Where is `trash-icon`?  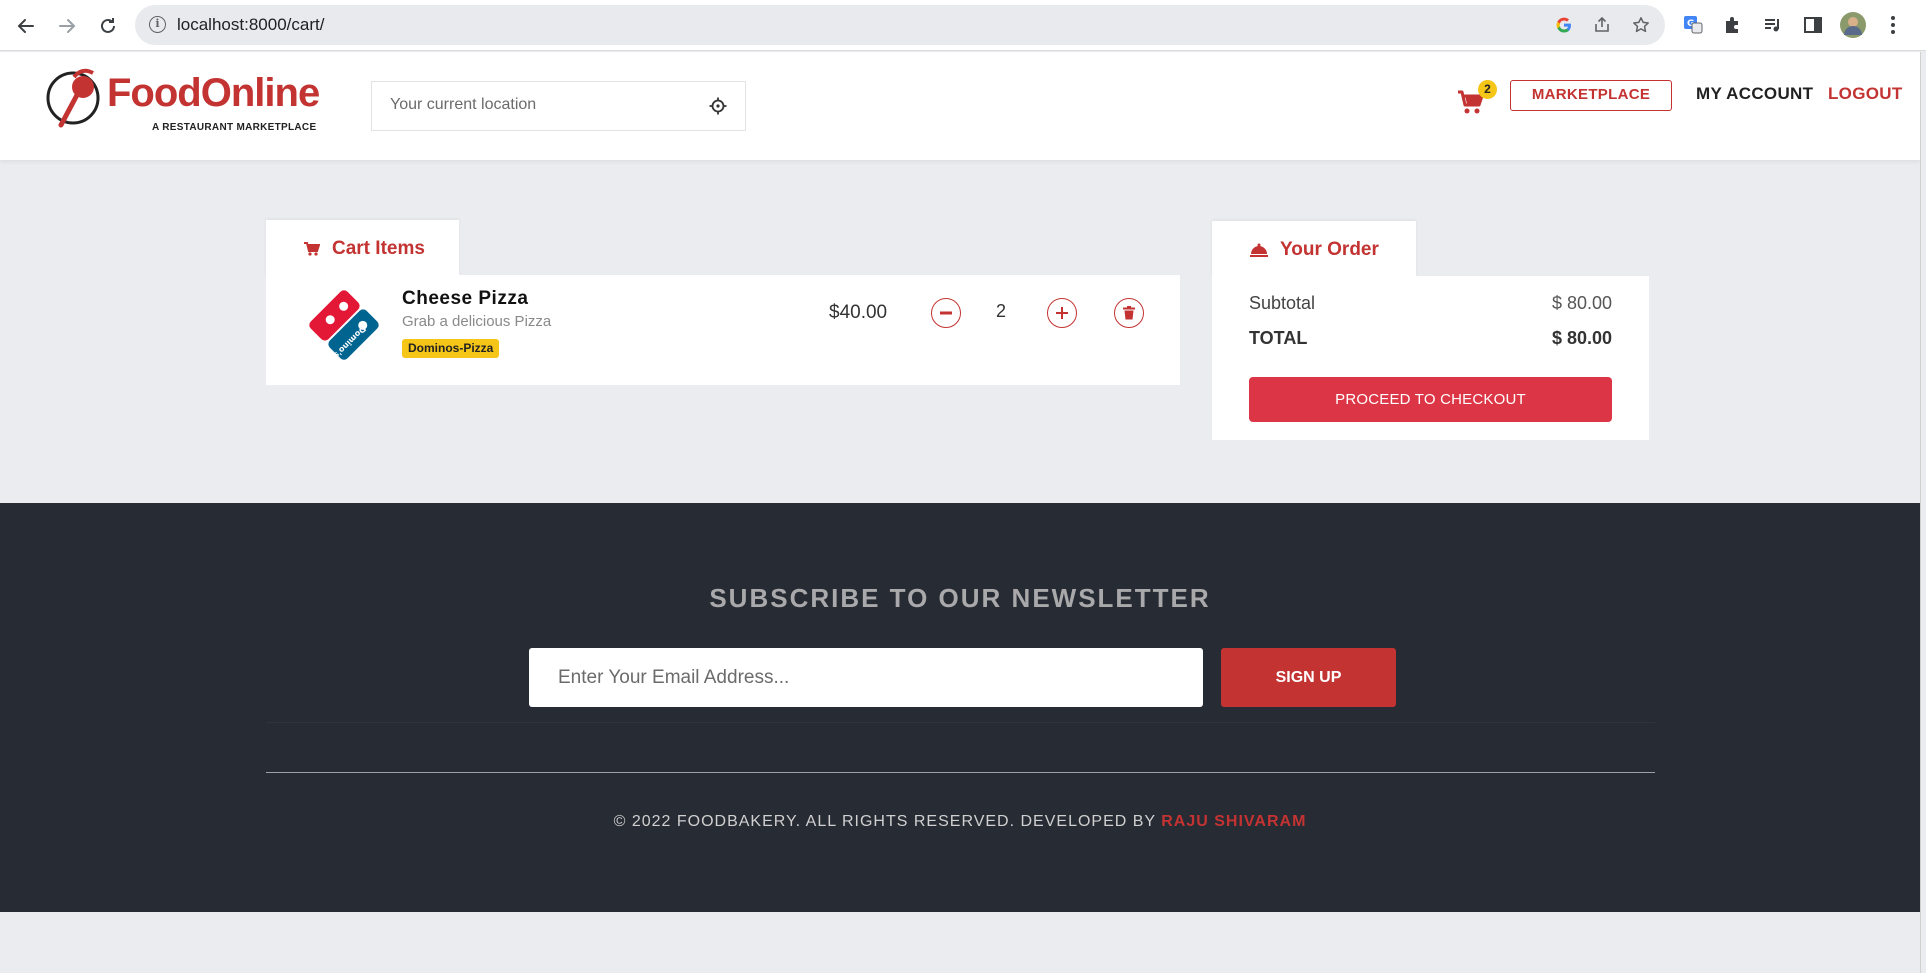
trash-icon is located at coordinates (1129, 313).